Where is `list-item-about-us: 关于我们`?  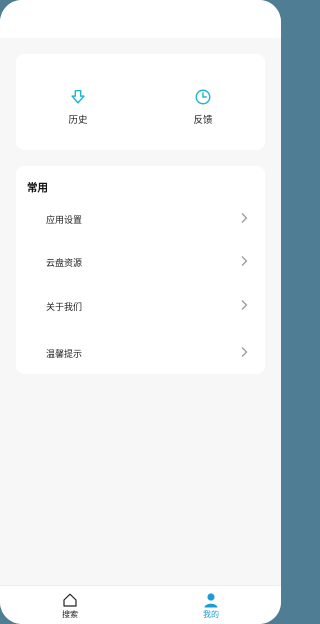 list-item-about-us: 关于我们 is located at coordinates (140, 306).